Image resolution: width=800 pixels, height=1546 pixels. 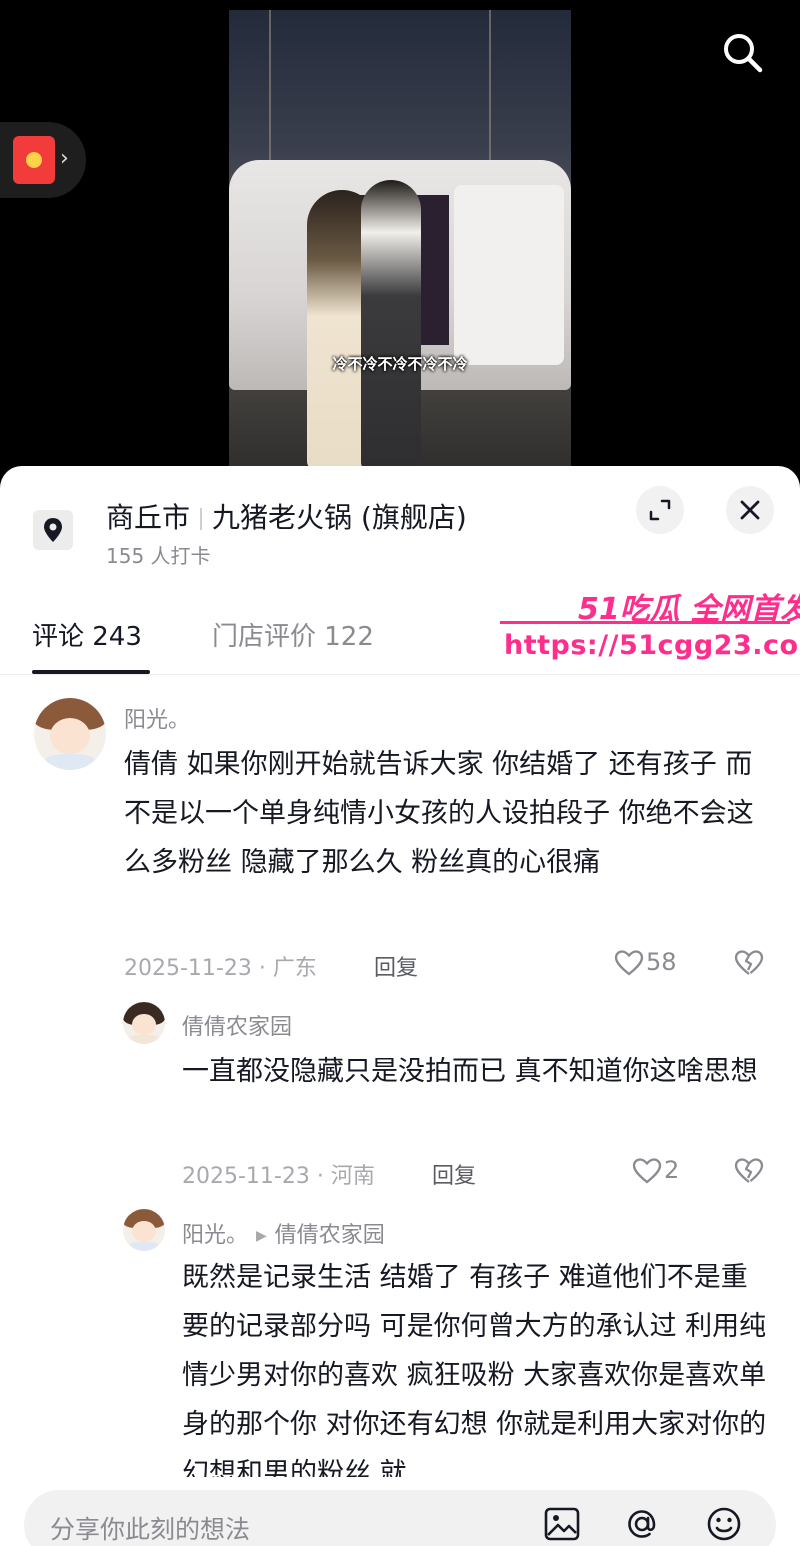 What do you see at coordinates (53, 530) in the screenshot?
I see `location-pin-icon` at bounding box center [53, 530].